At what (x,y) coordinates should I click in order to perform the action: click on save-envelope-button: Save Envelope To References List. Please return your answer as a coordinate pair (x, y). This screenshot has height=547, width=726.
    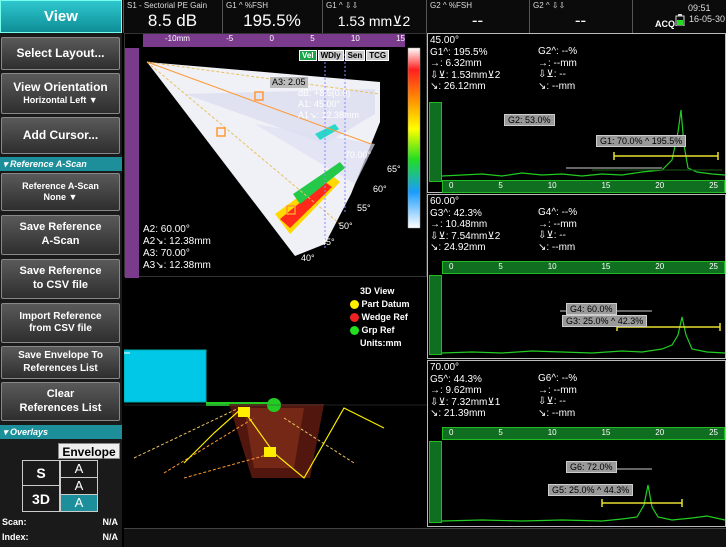
    Looking at the image, I should click on (60, 362).